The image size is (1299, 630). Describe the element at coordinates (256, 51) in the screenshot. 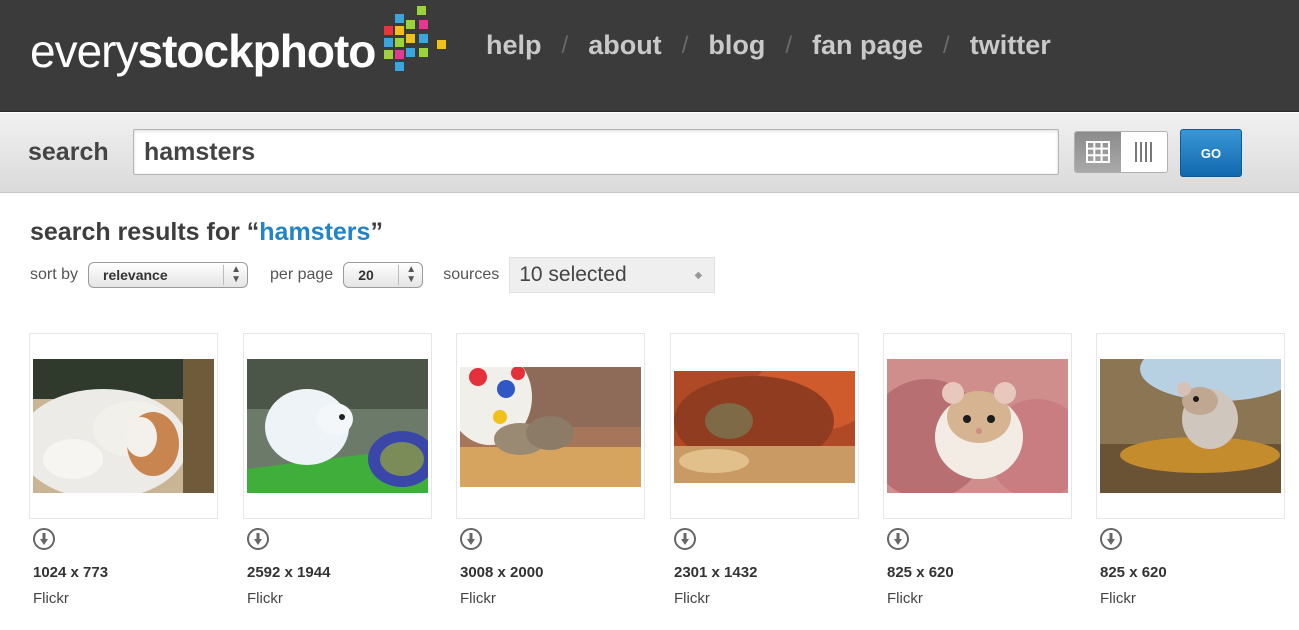

I see `logo-text-stockphoto: stockphoto` at that location.